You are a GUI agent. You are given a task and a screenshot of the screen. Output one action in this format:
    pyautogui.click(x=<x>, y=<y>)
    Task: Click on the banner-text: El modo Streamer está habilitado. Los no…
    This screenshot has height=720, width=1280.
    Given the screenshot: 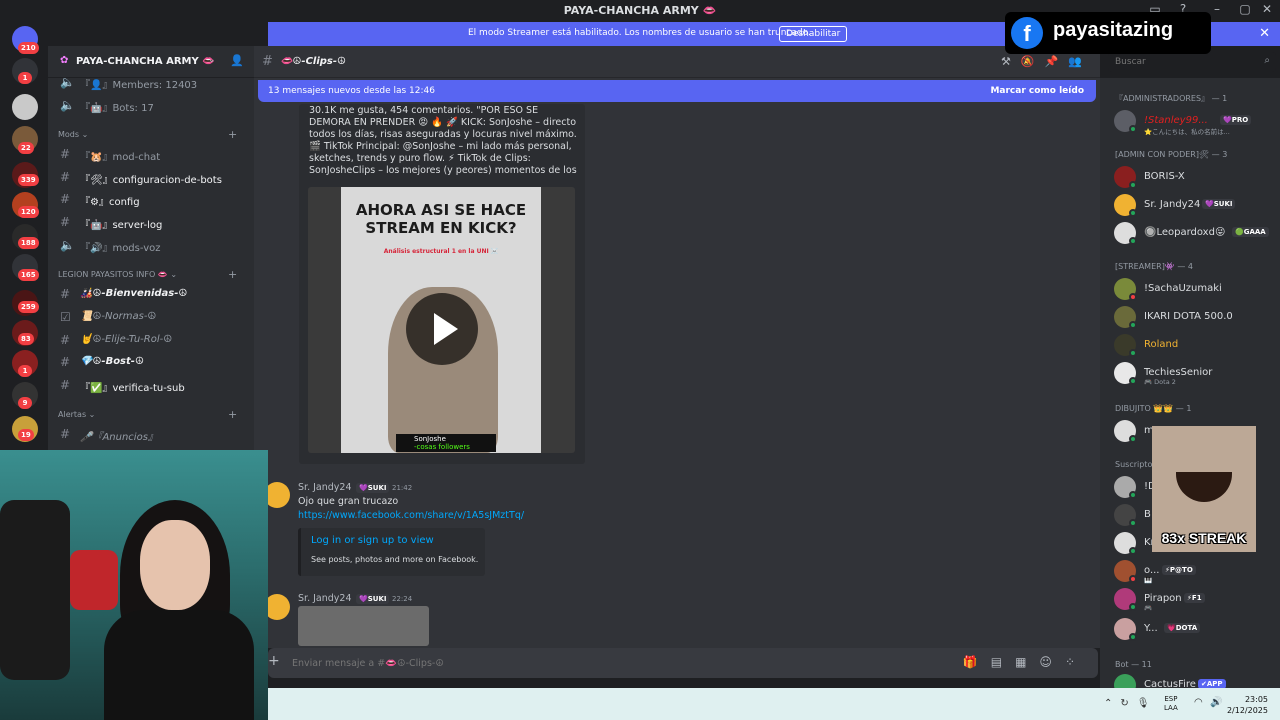 What is the action you would take?
    pyautogui.click(x=639, y=33)
    